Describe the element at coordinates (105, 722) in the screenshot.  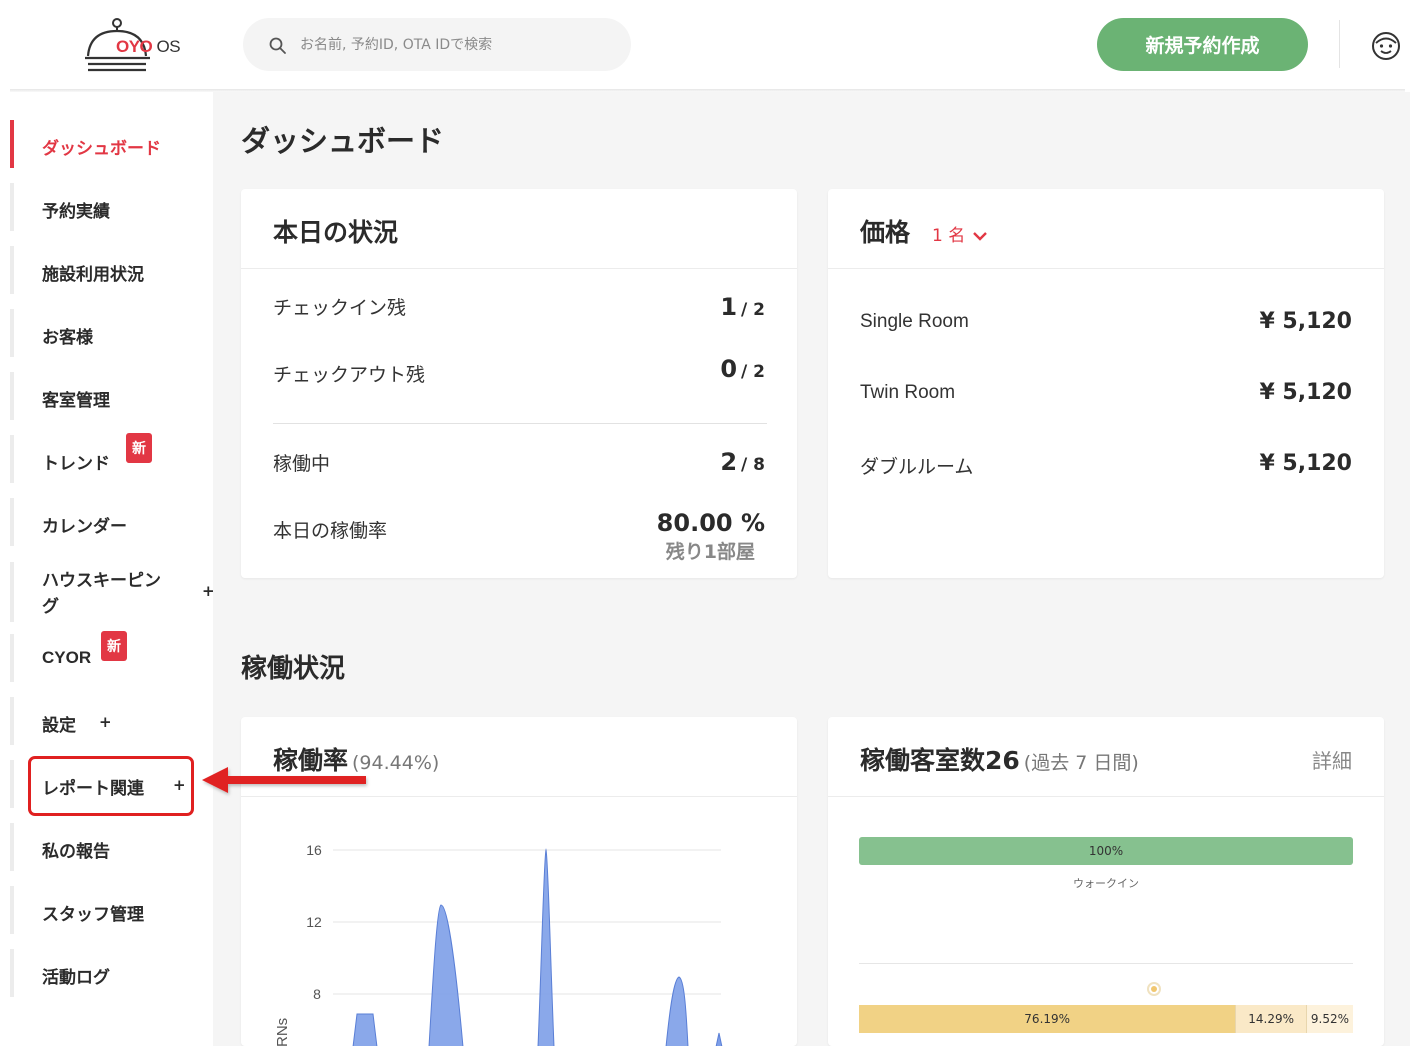
I see `expand-plus-icon: +` at that location.